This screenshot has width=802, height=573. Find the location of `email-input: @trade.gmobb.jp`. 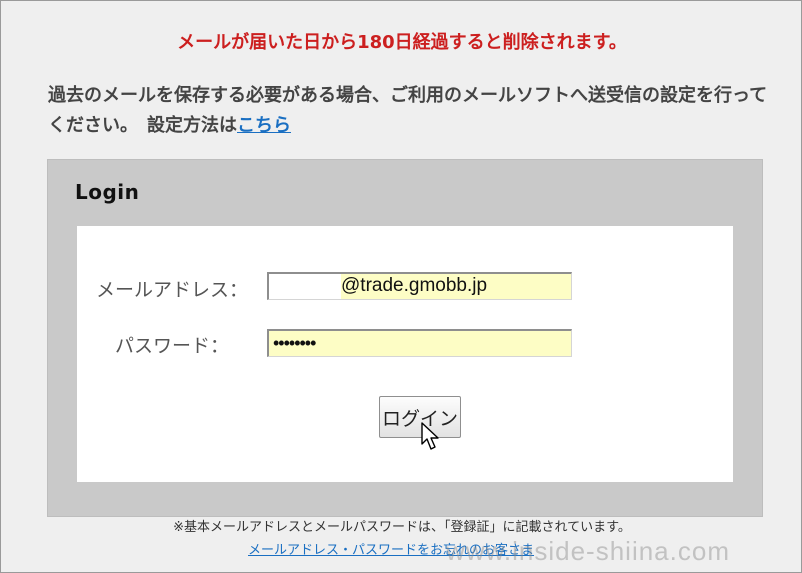

email-input: @trade.gmobb.jp is located at coordinates (419, 286).